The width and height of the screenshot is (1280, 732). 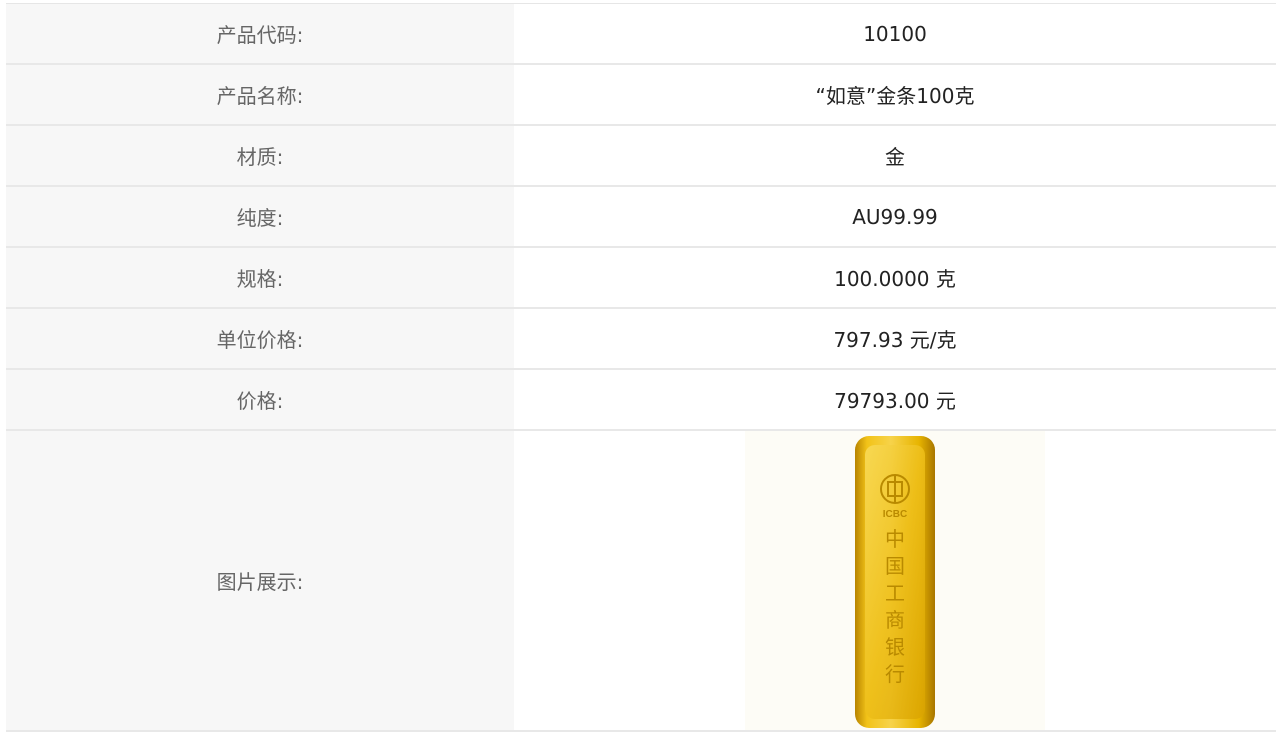 What do you see at coordinates (895, 277) in the screenshot?
I see `value-specification: 100.0000 克` at bounding box center [895, 277].